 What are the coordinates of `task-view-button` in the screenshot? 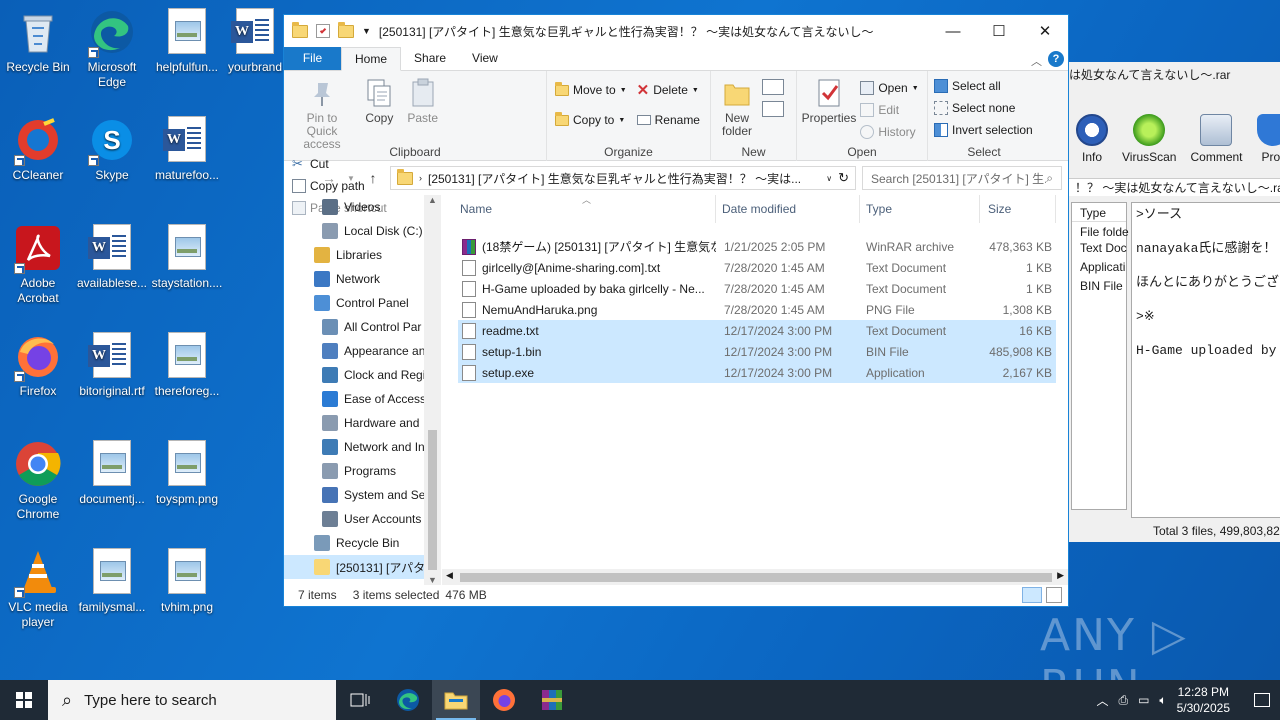 It's located at (360, 700).